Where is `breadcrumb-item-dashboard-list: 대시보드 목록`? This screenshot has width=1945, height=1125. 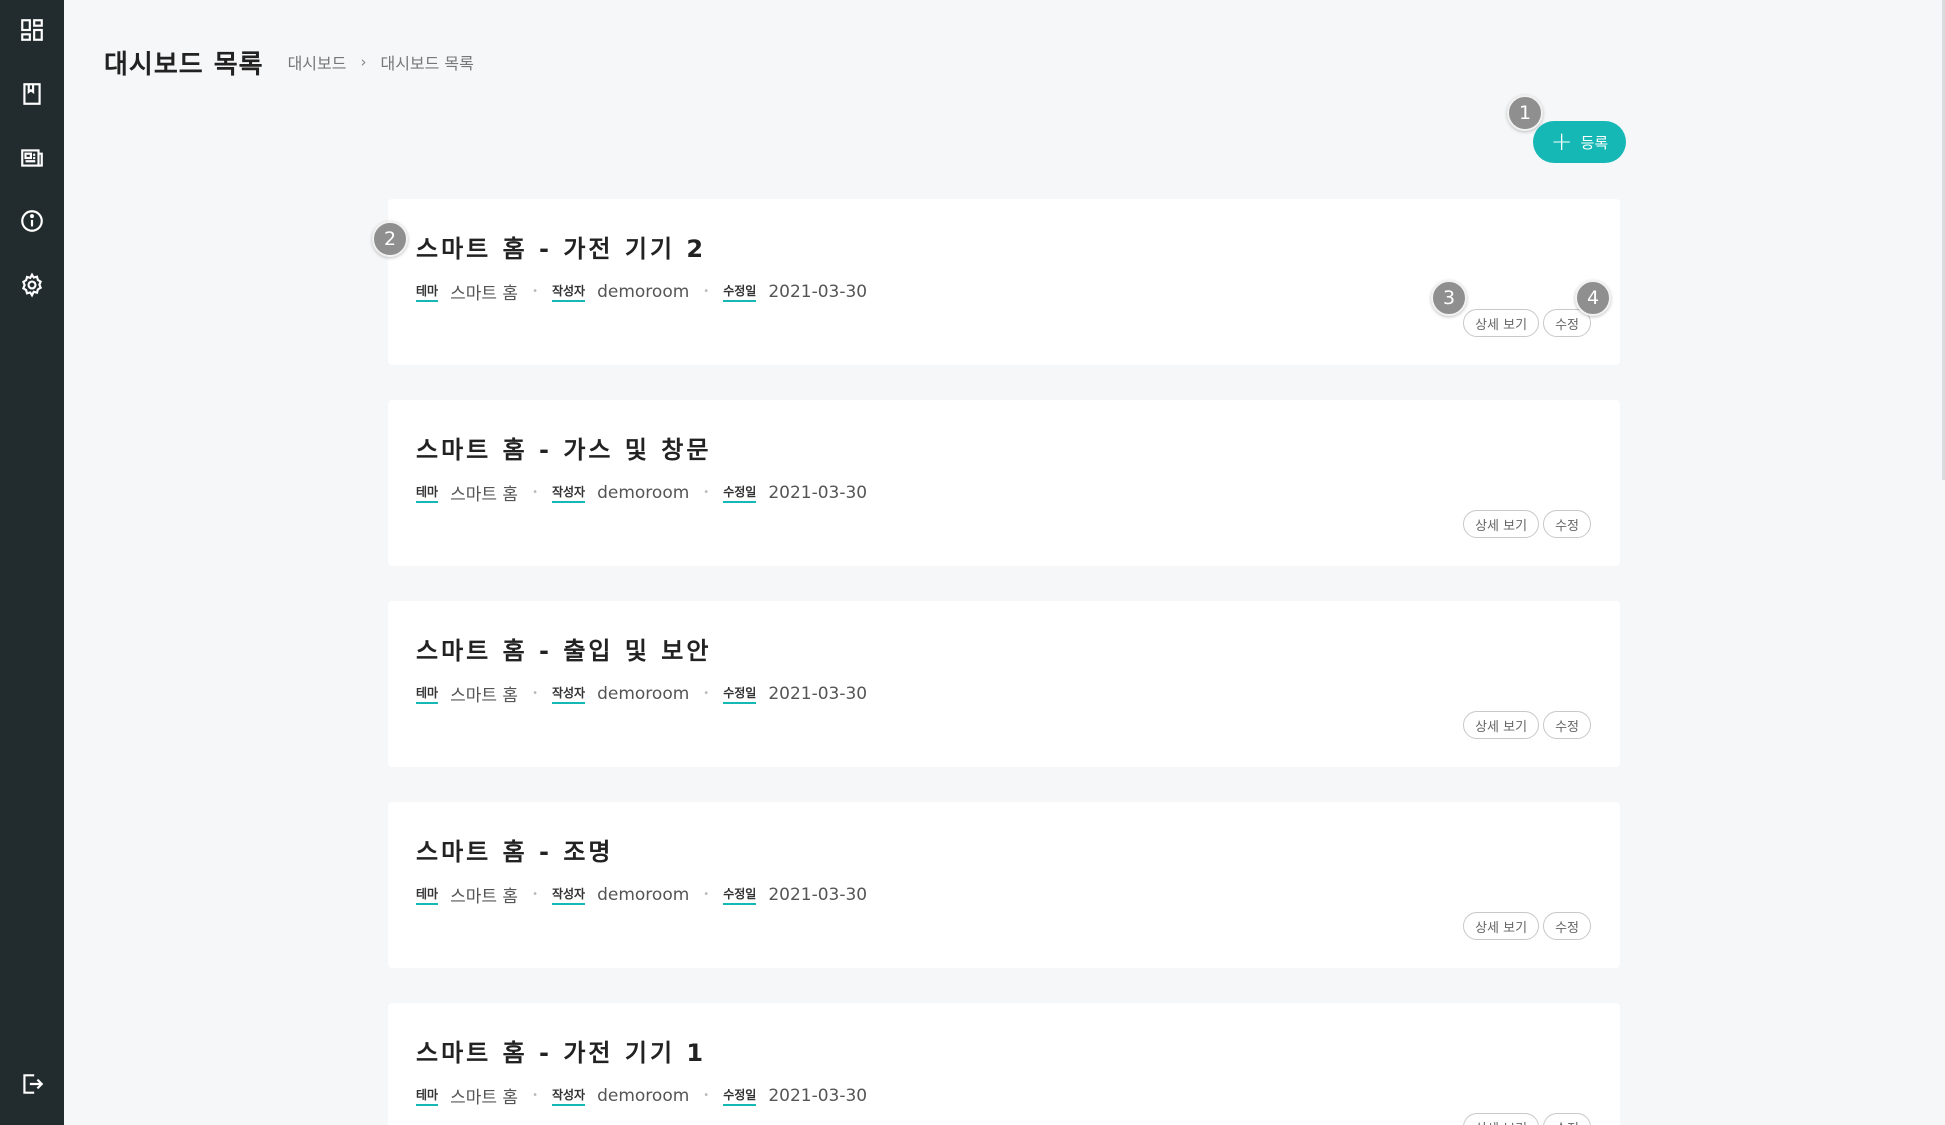
breadcrumb-item-dashboard-list: 대시보드 목록 is located at coordinates (427, 63).